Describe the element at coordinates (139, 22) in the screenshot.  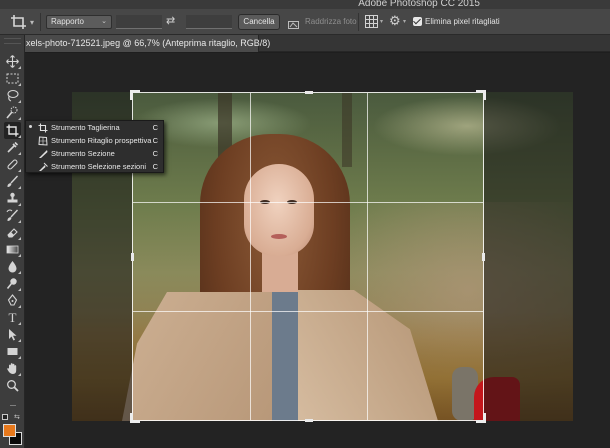
I see `width-input` at that location.